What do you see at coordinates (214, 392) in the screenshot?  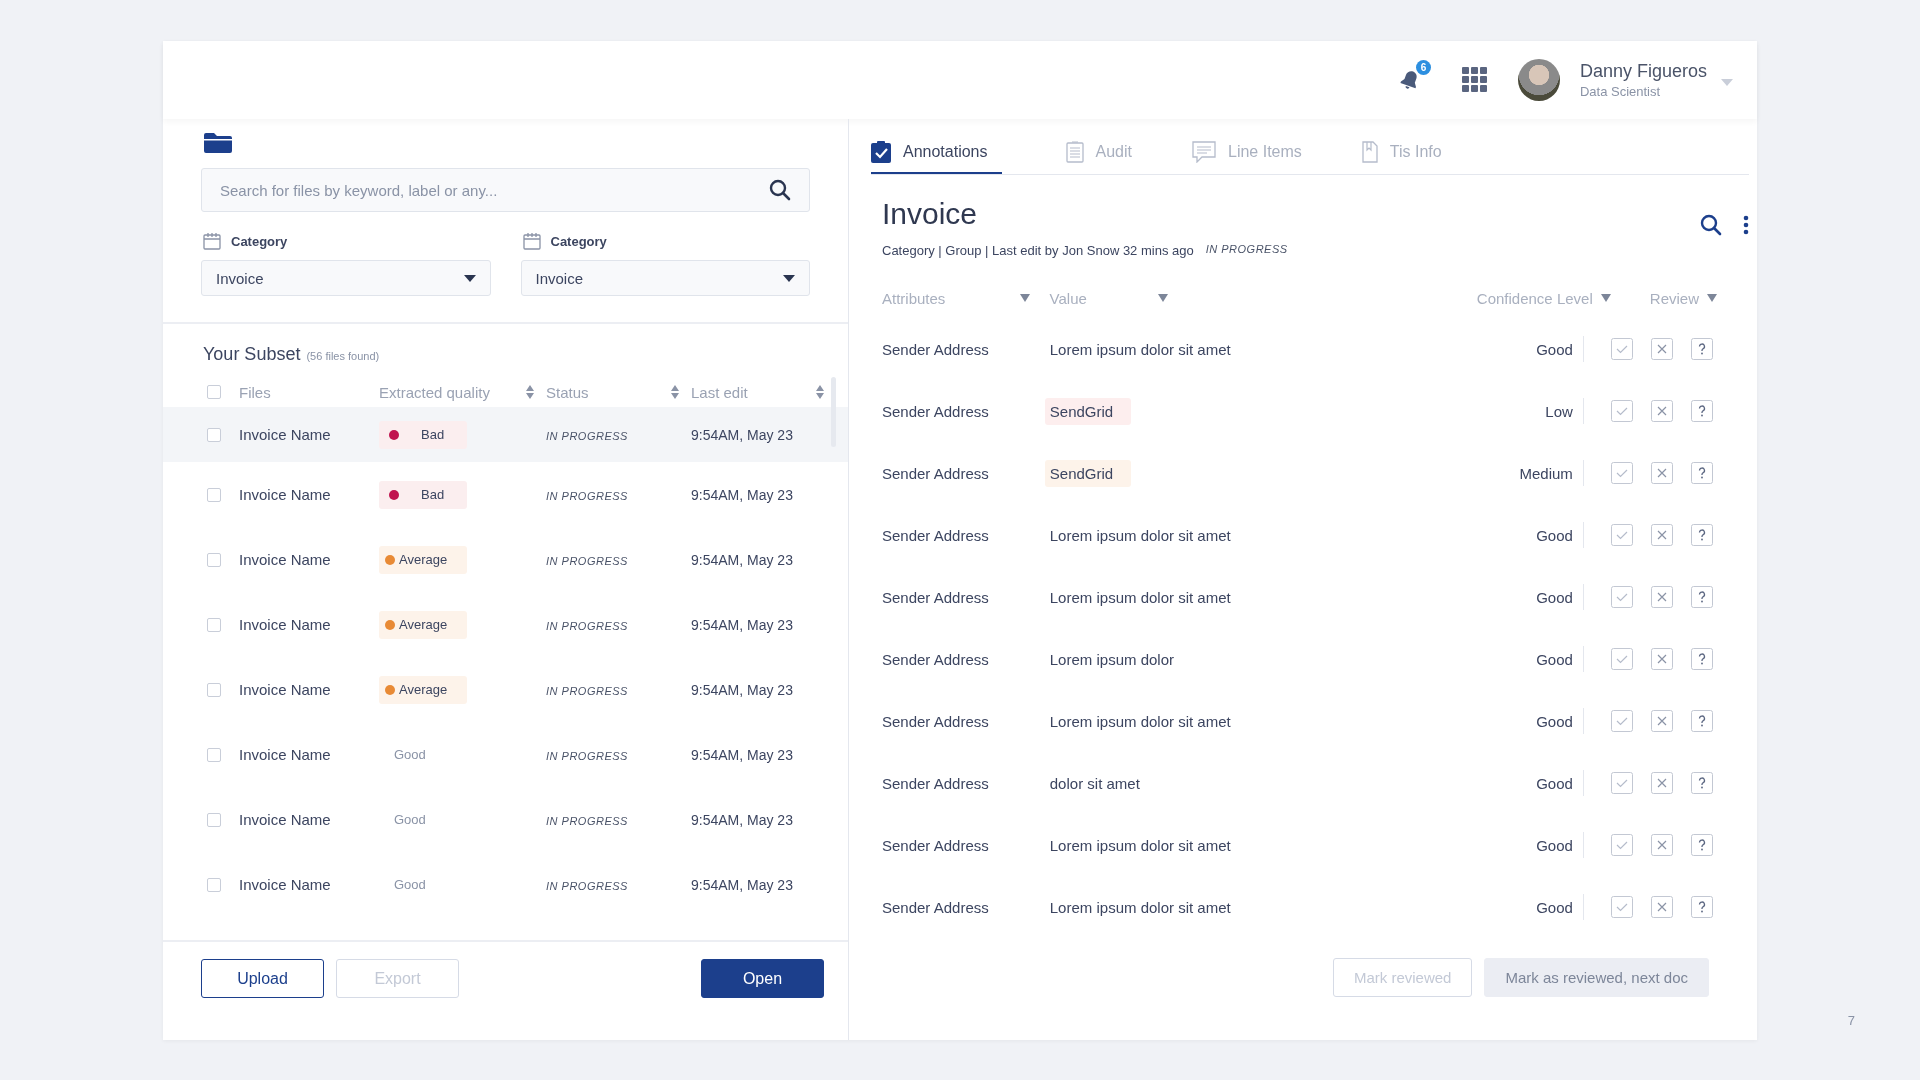 I see `select-all-checkbox` at bounding box center [214, 392].